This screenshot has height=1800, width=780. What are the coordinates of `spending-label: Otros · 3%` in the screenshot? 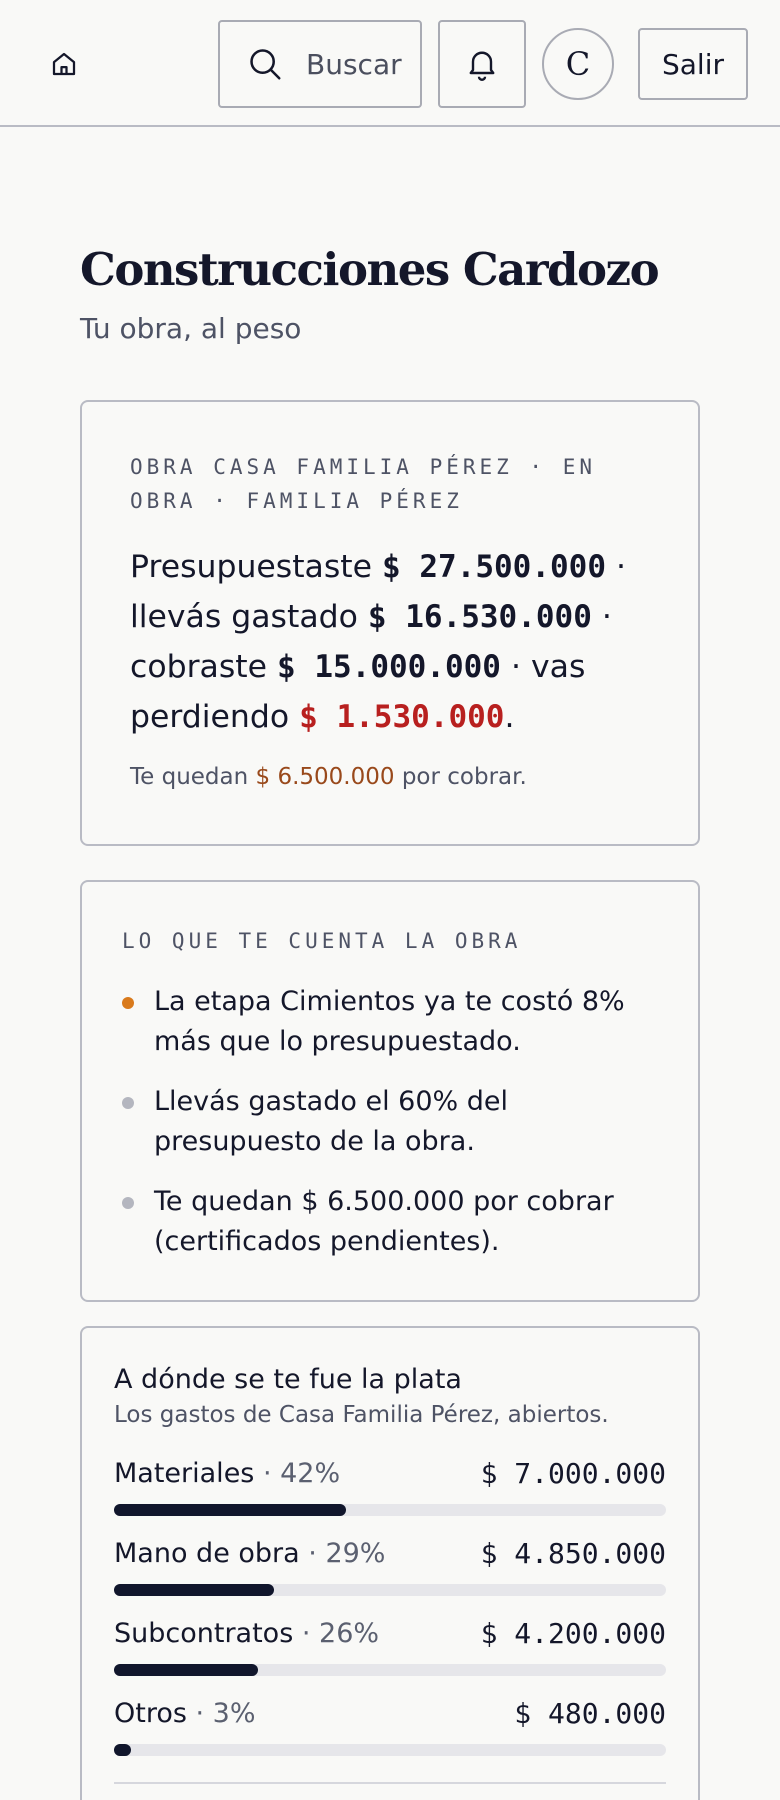 It's located at (185, 1714).